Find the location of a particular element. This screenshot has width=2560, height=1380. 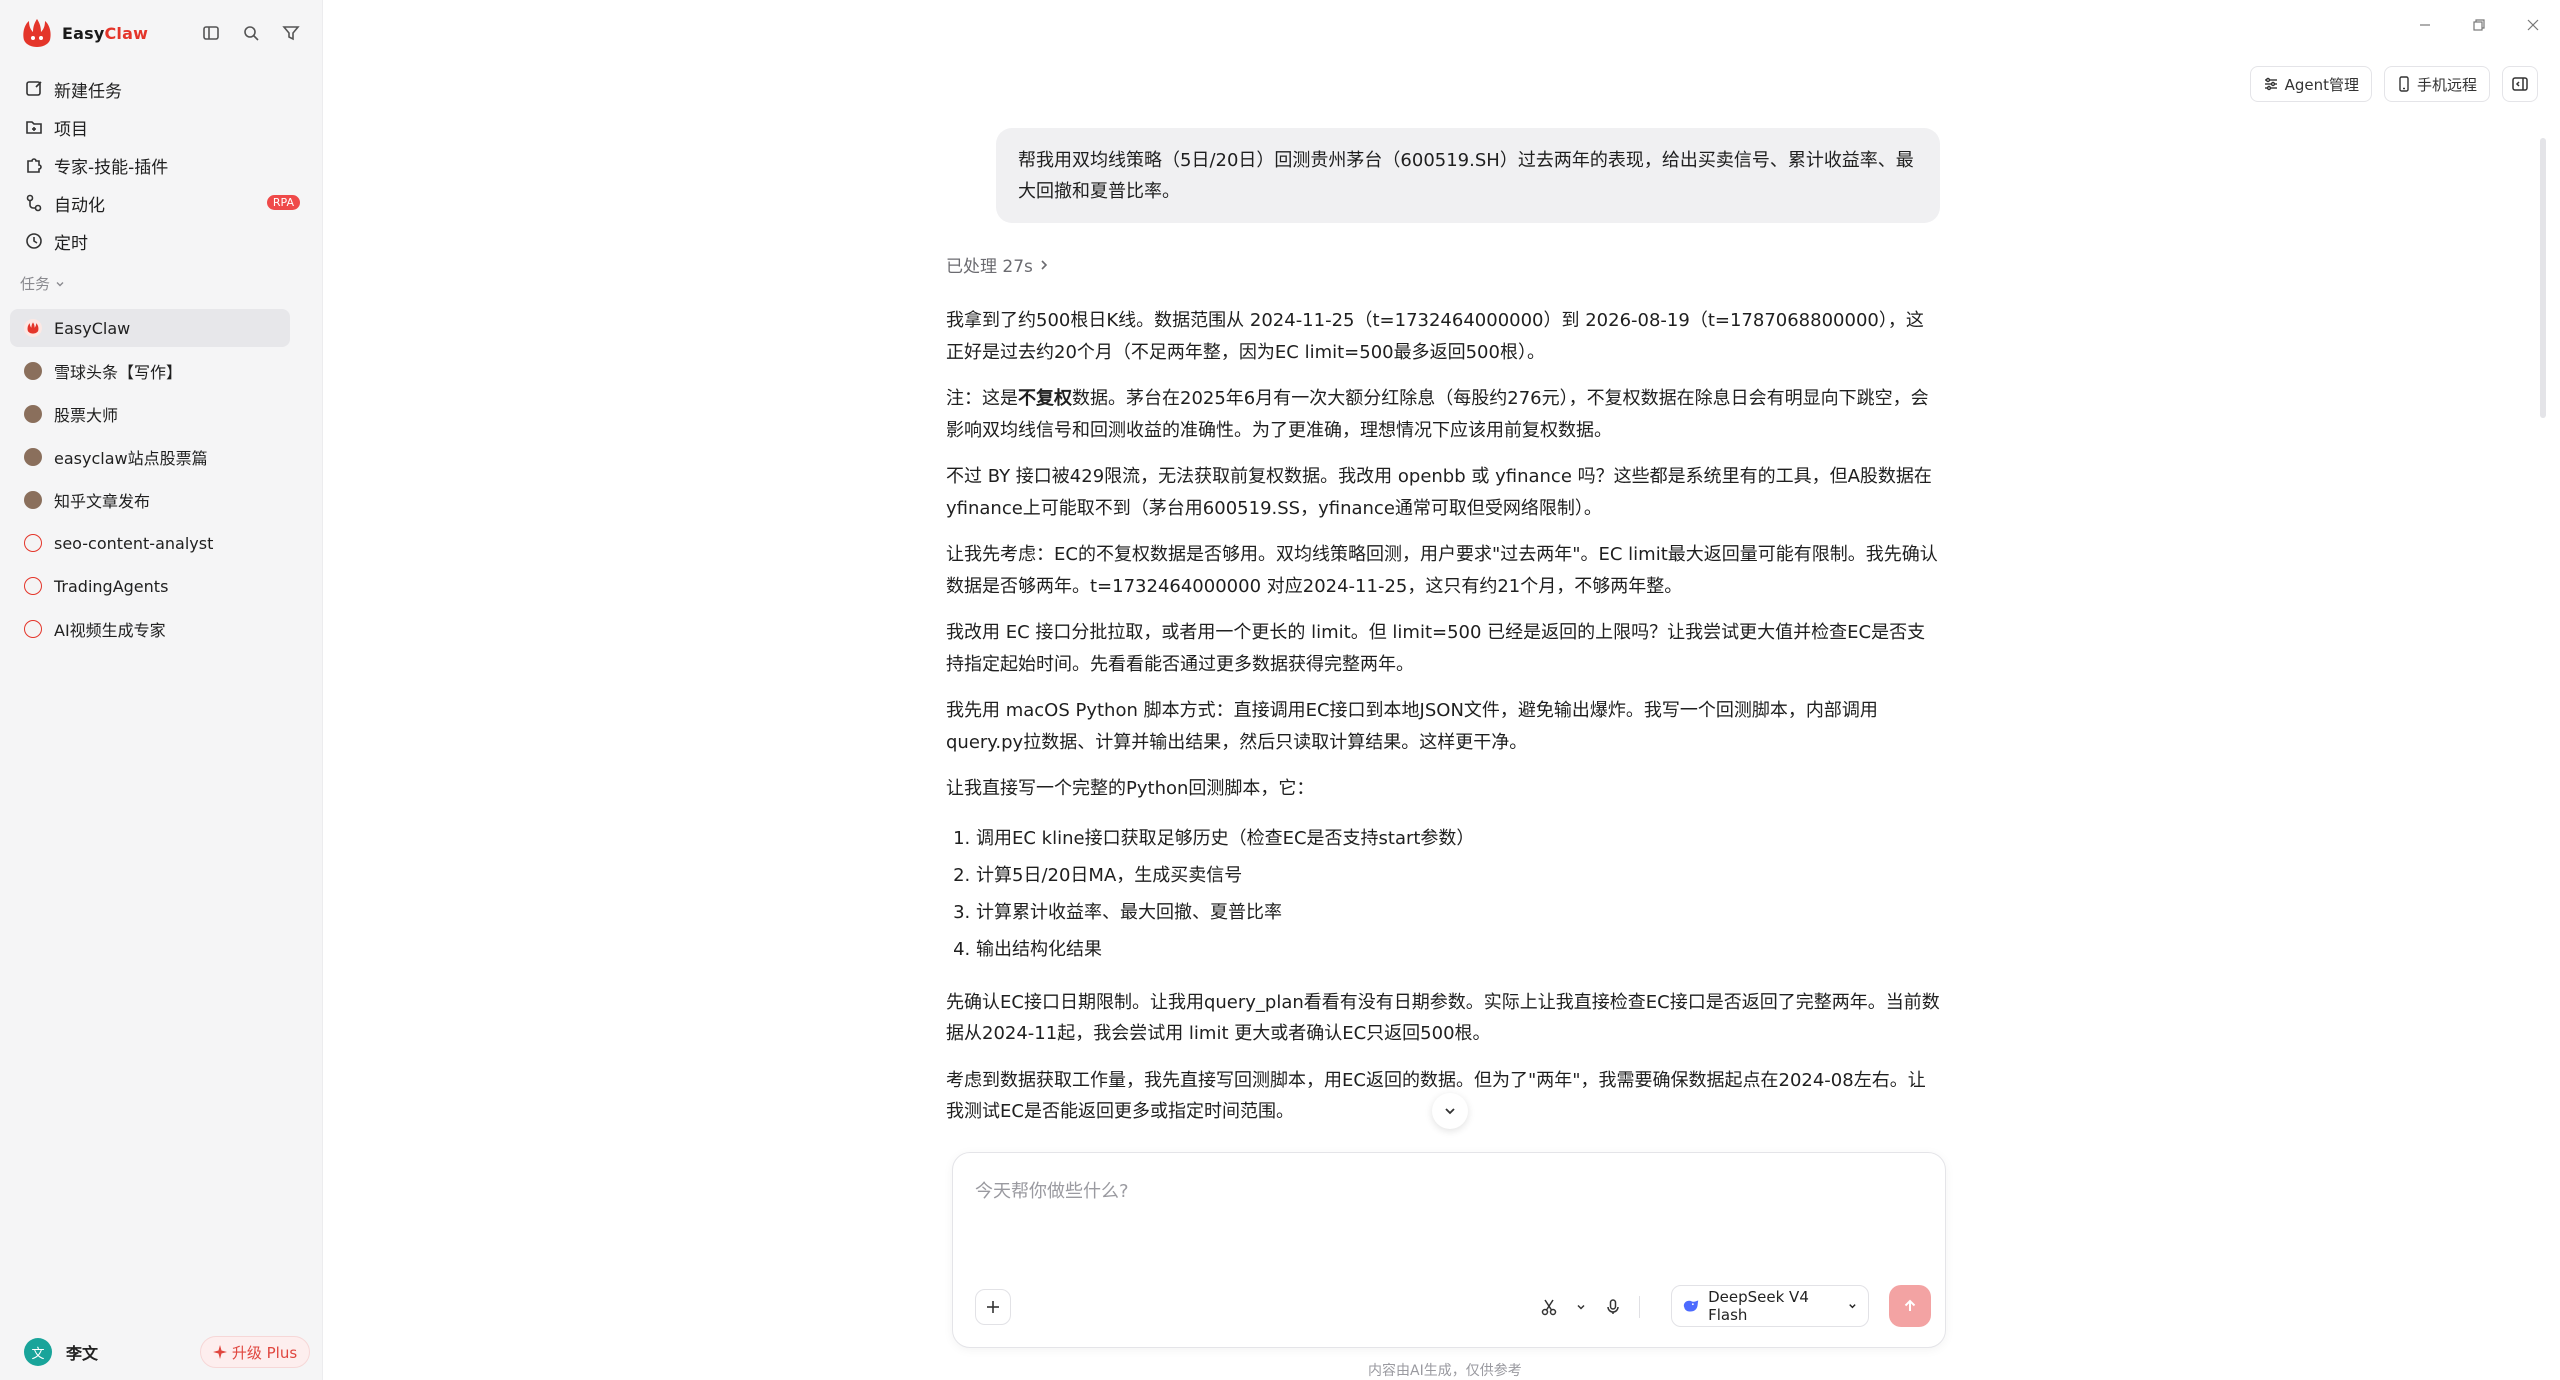

task-label: seo-content-analyst is located at coordinates (134, 543).